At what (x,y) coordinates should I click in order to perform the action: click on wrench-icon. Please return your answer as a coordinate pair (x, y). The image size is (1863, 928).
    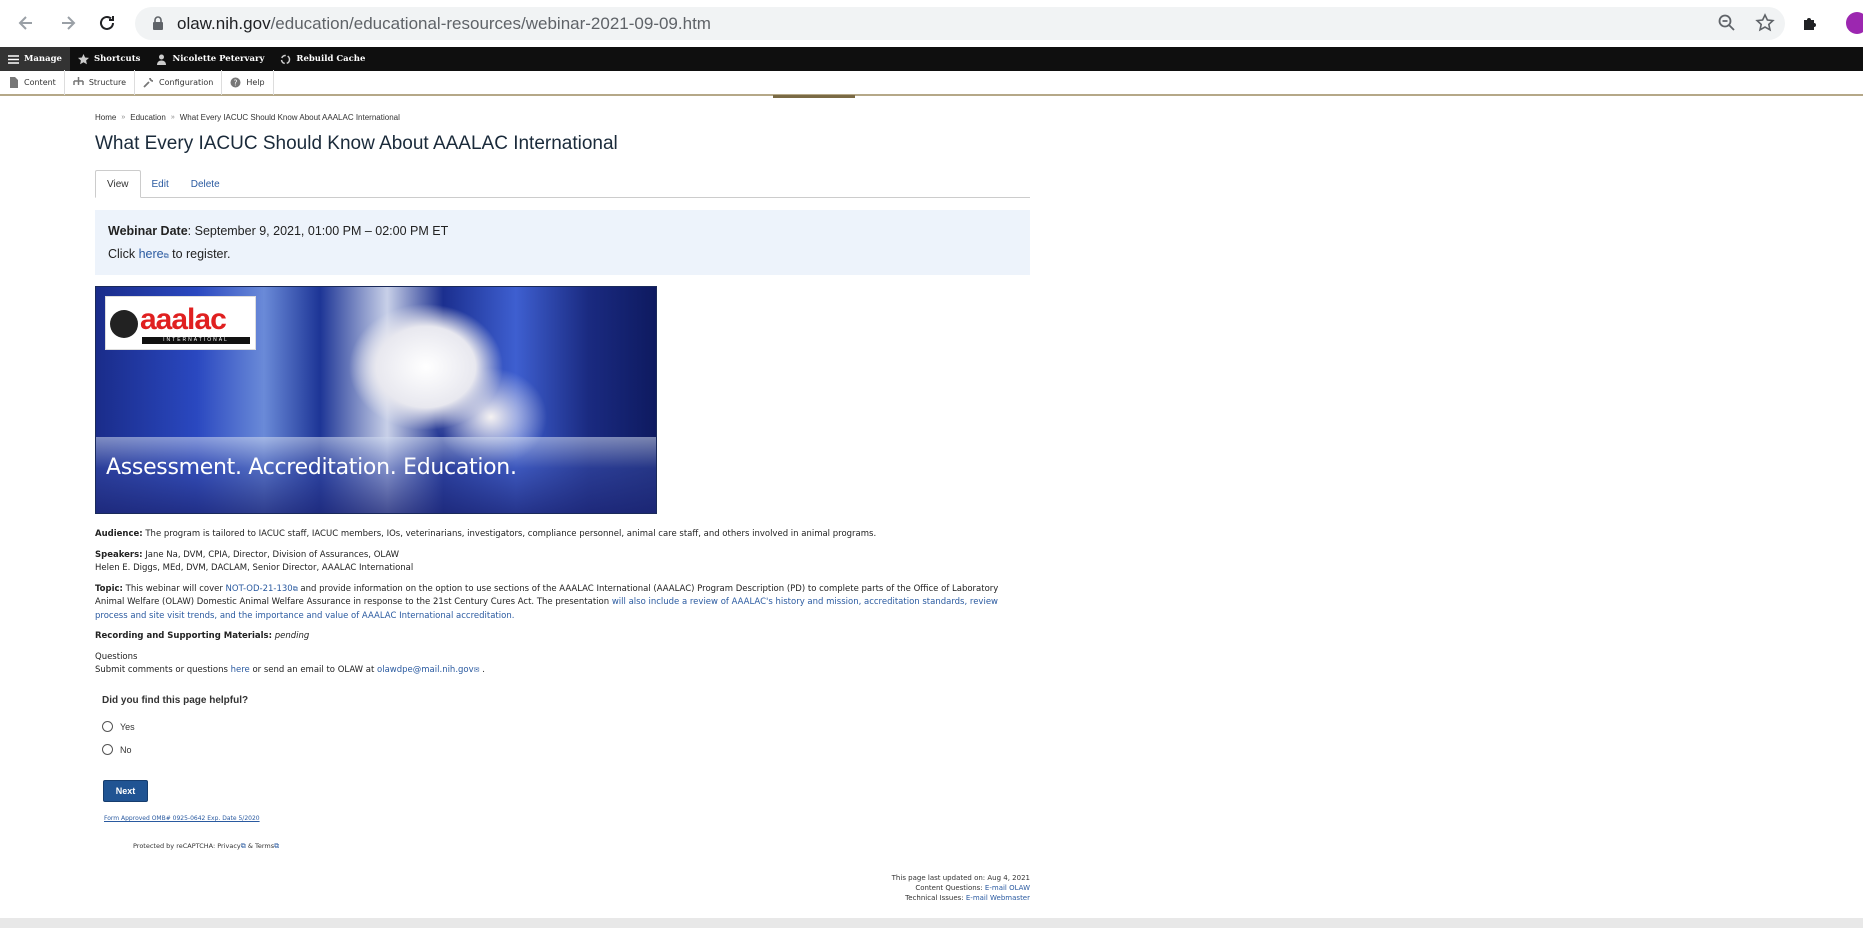
    Looking at the image, I should click on (148, 82).